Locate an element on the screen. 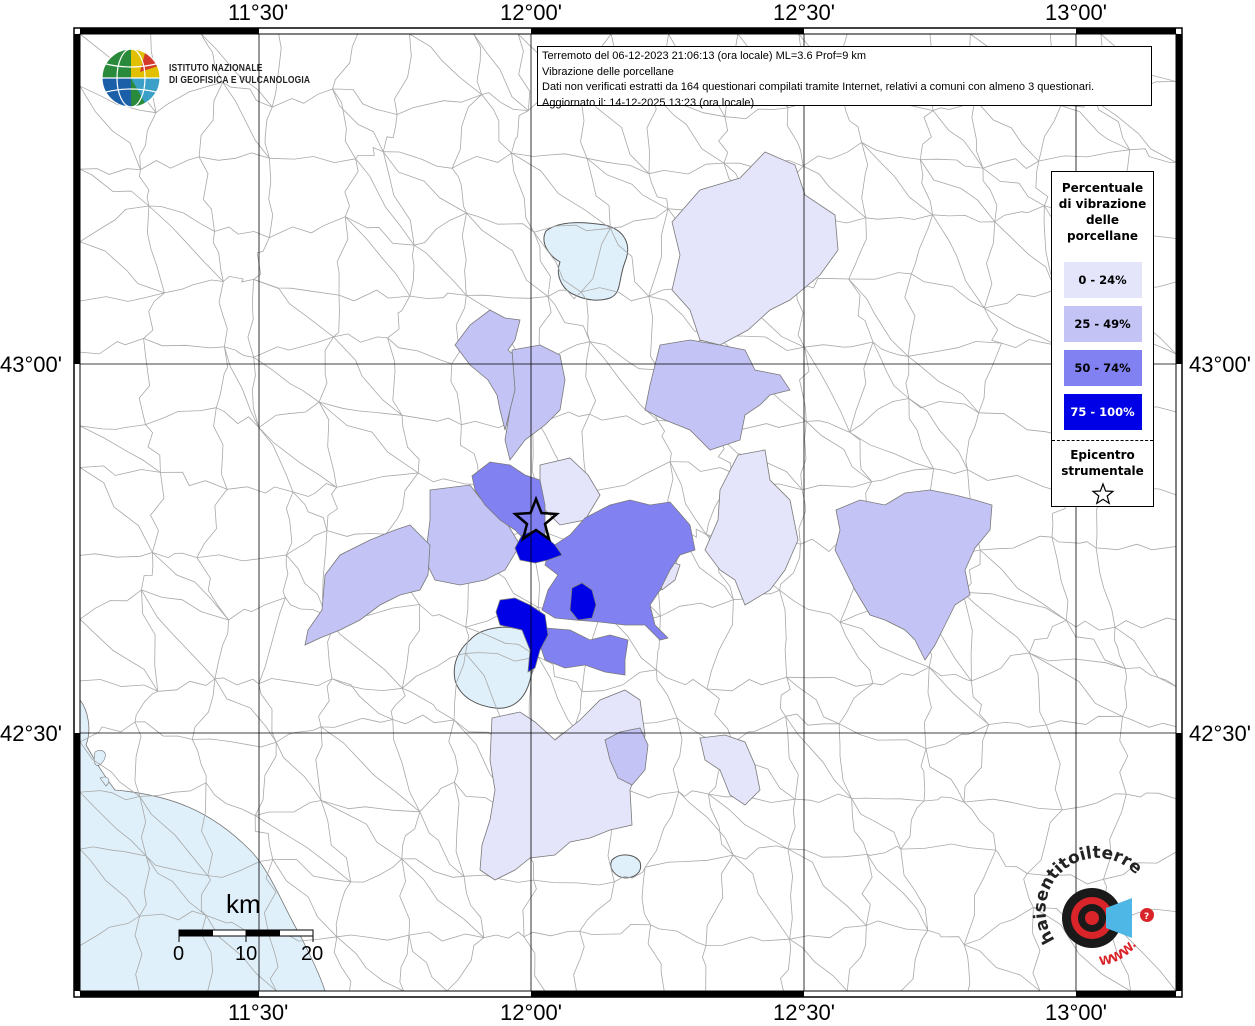 This screenshot has width=1255, height=1026. lon-label-bottom: 13°00' is located at coordinates (1076, 1012).